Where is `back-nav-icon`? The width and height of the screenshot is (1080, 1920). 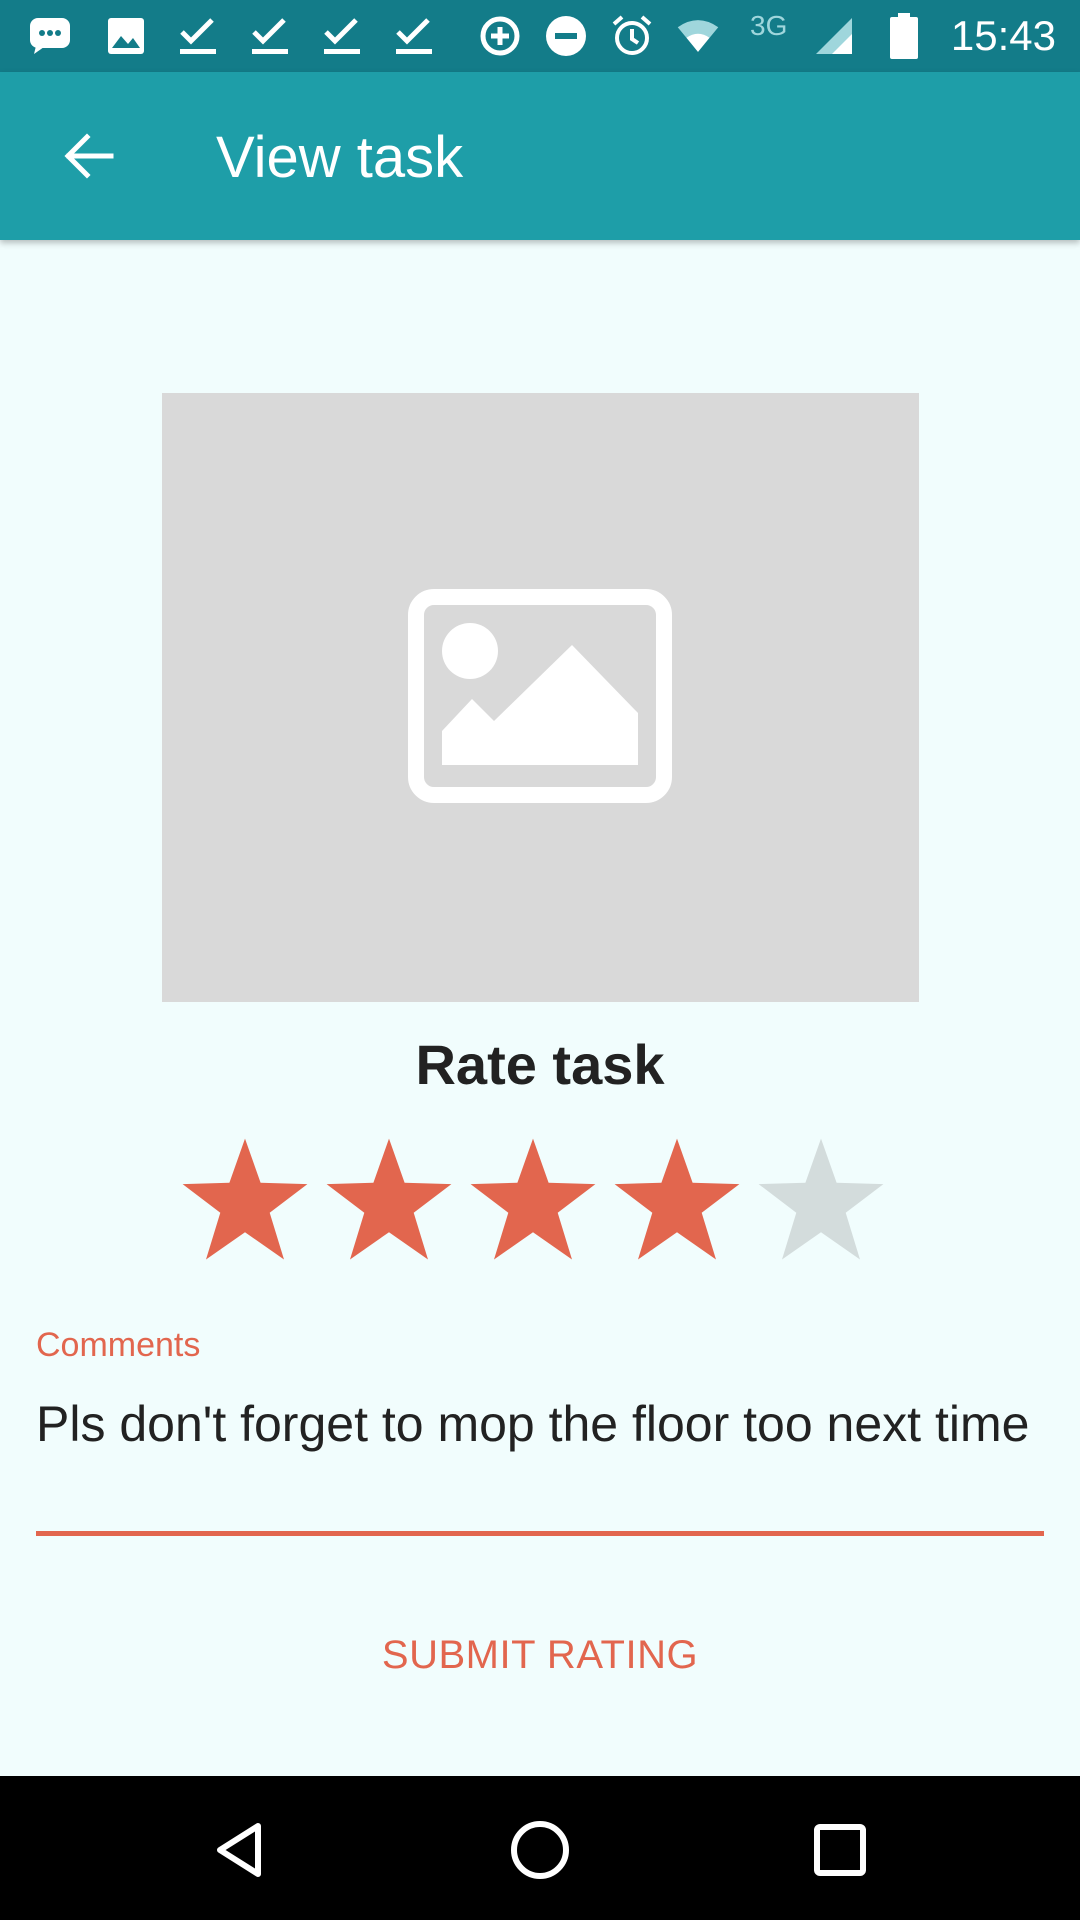 back-nav-icon is located at coordinates (239, 1850).